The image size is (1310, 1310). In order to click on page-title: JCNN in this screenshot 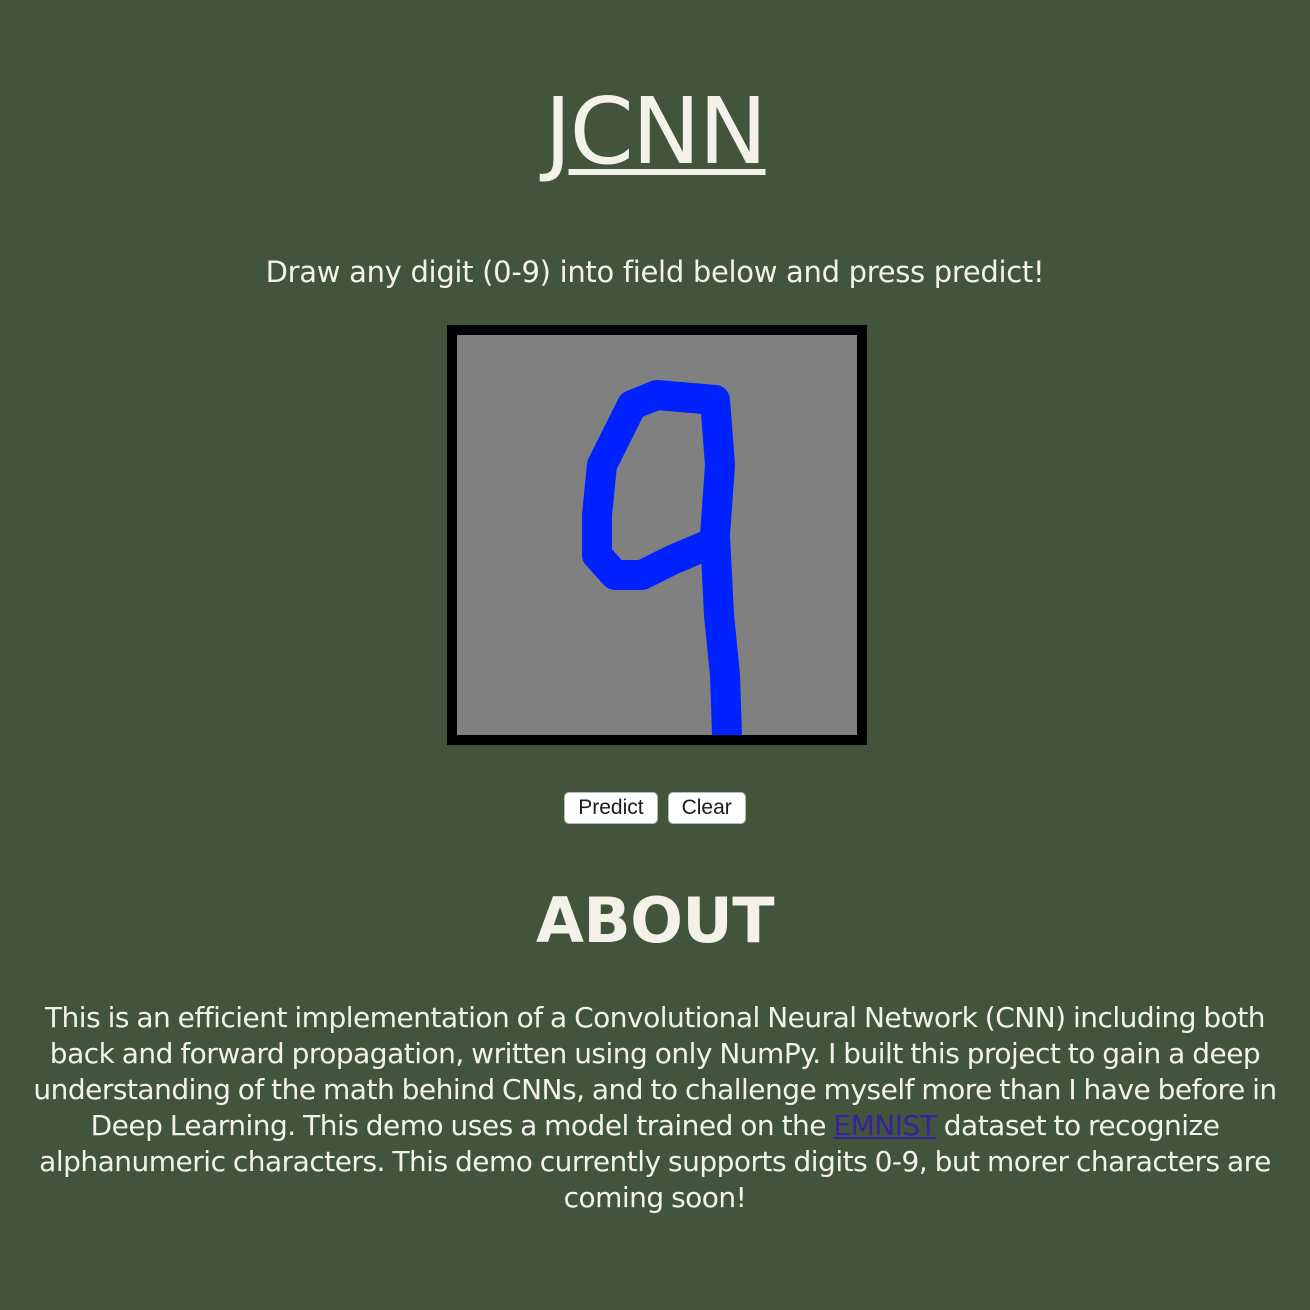, I will do `click(655, 132)`.